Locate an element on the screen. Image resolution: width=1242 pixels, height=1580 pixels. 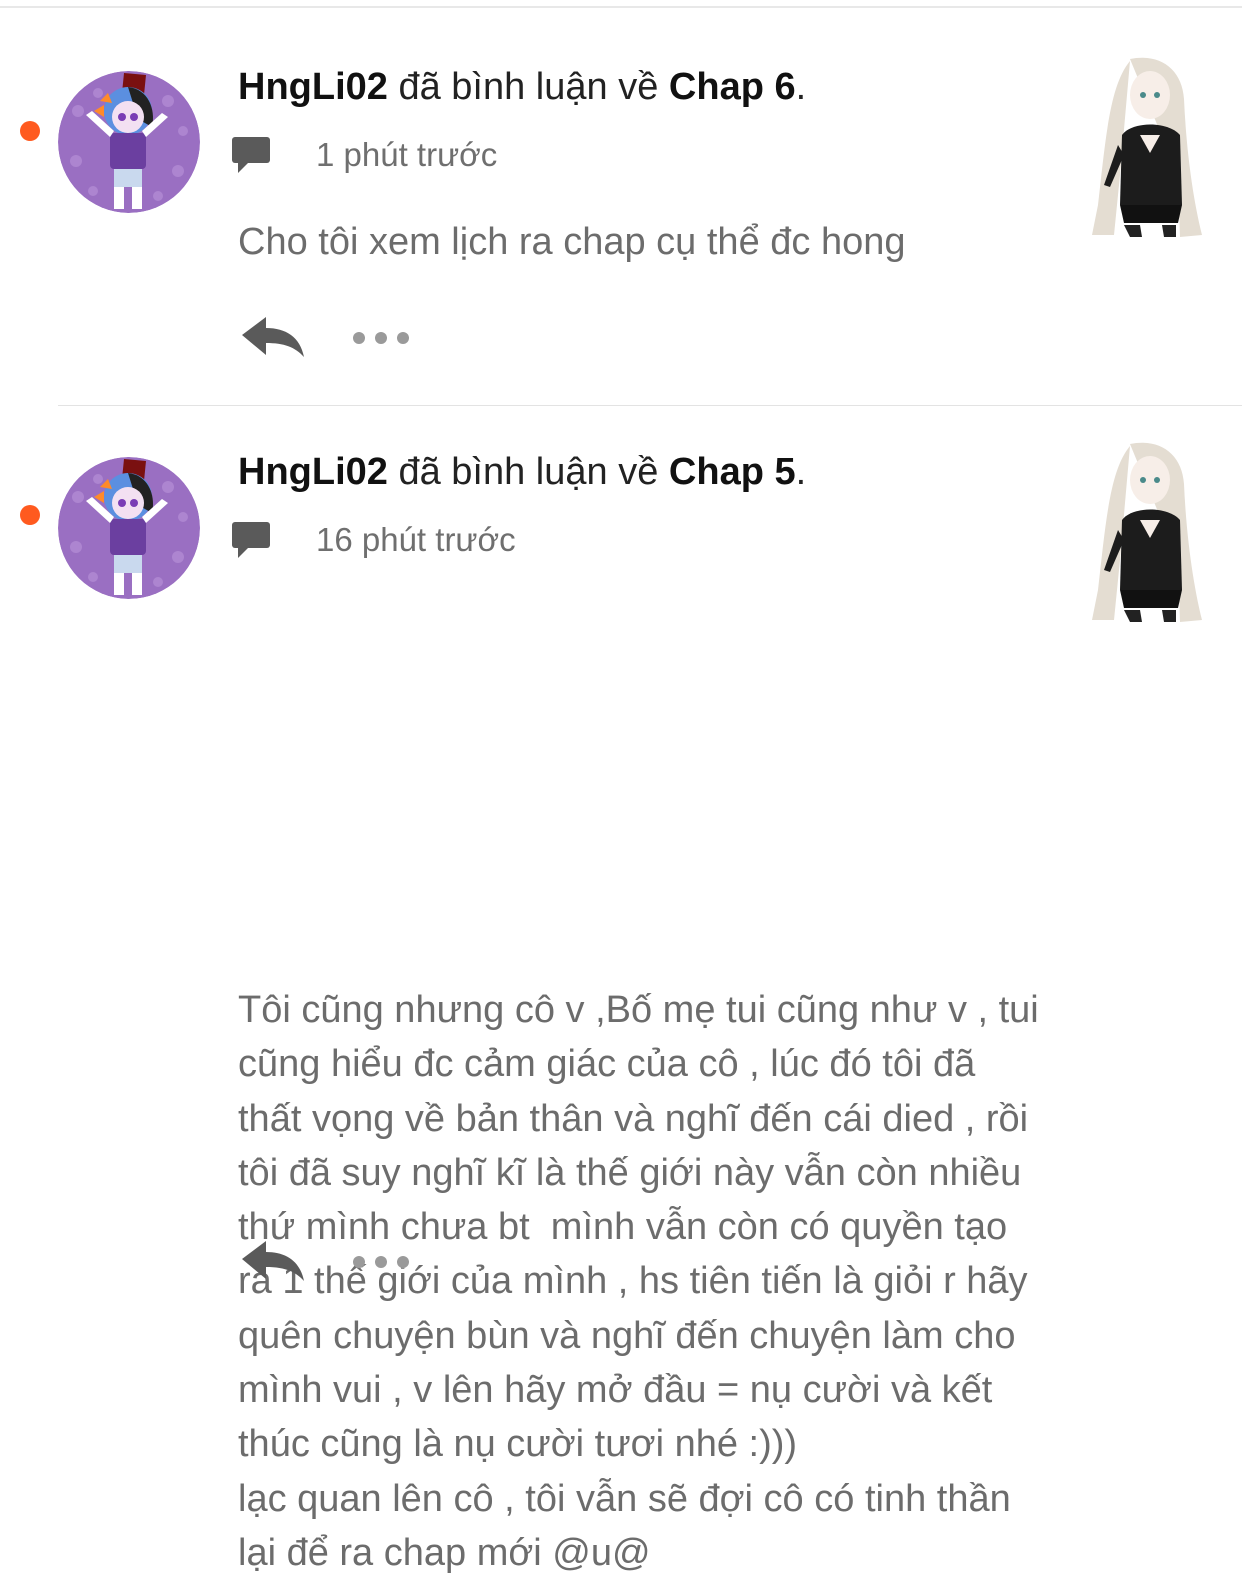
notification-meta: 1 phút trước is located at coordinates (363, 155).